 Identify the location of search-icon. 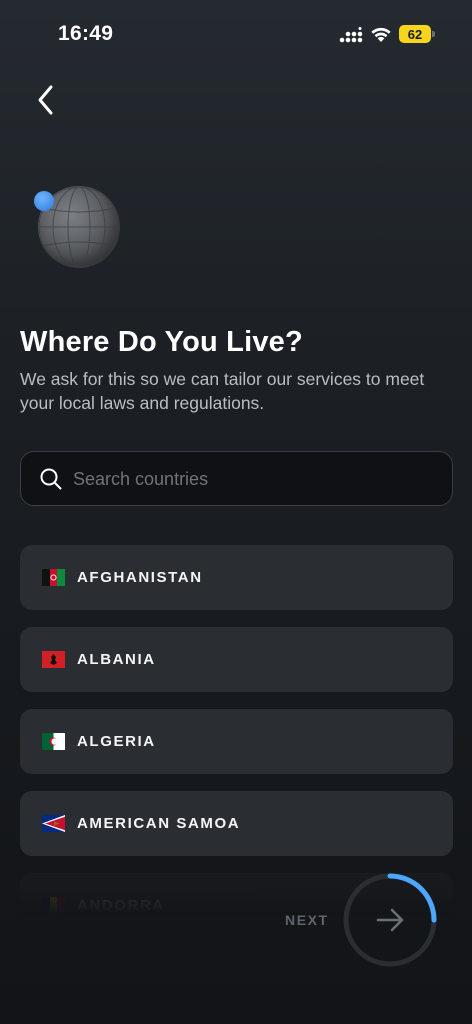
(51, 479).